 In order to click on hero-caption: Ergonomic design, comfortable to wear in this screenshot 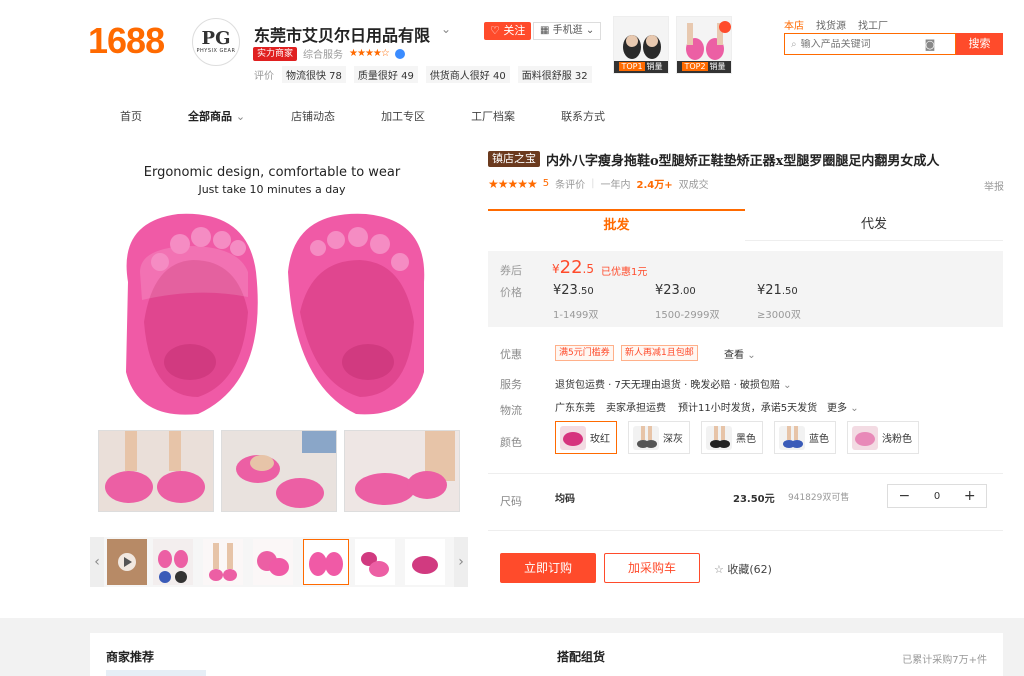, I will do `click(272, 172)`.